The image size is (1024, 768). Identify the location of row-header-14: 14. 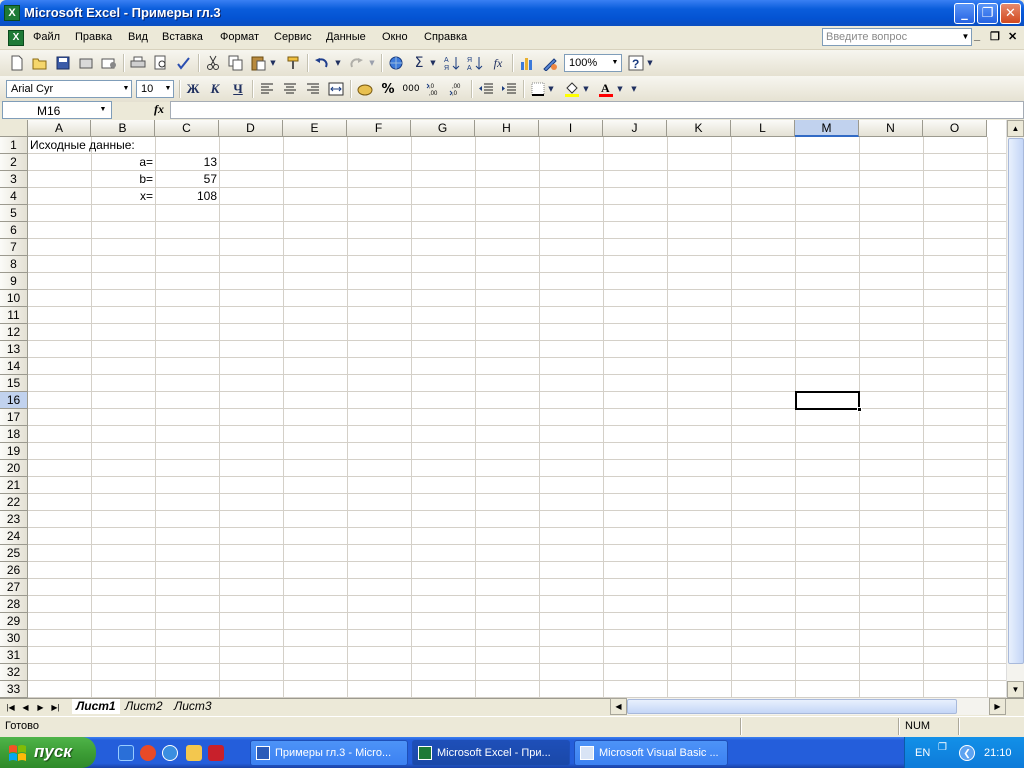
(14, 366).